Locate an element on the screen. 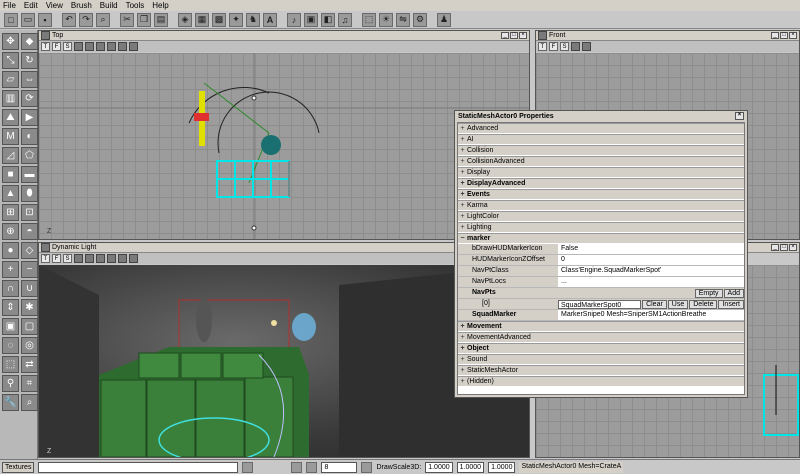 The image size is (800, 474). navpts-row: NavPts Empty Add is located at coordinates (601, 293).